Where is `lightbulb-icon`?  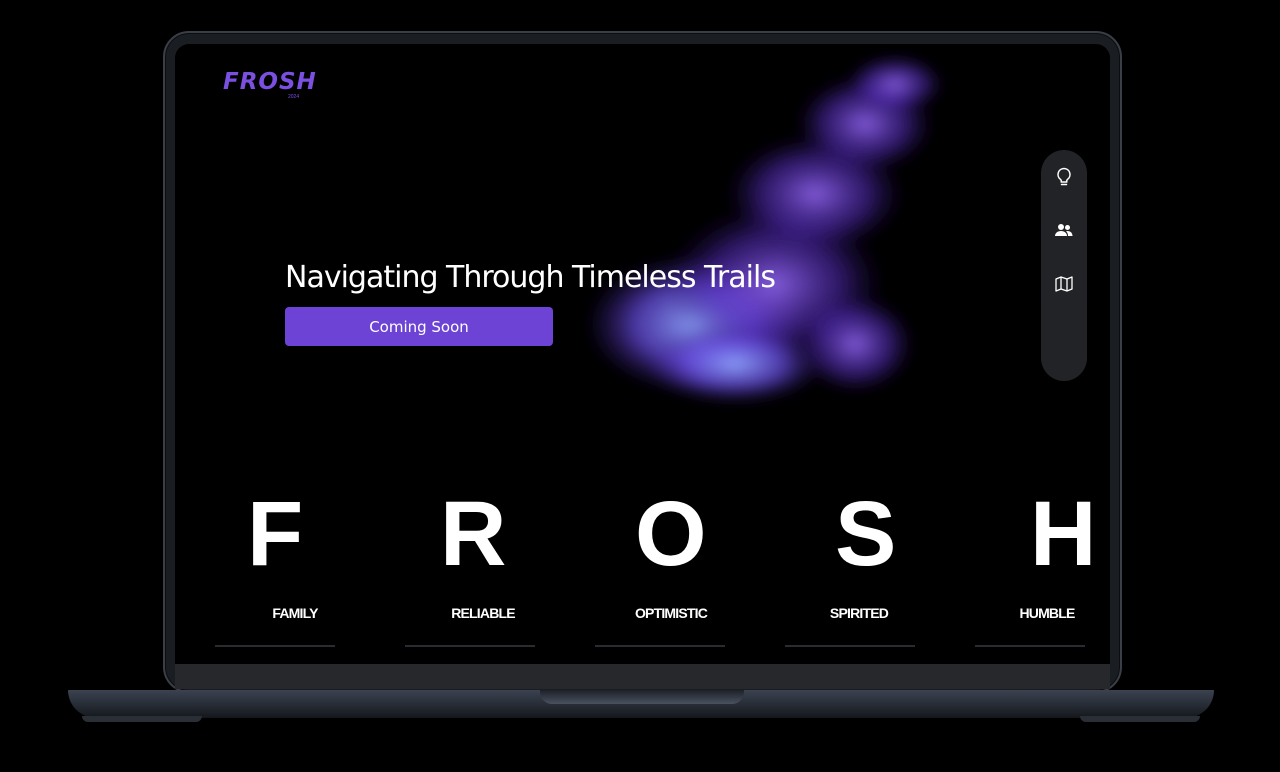
lightbulb-icon is located at coordinates (1064, 176).